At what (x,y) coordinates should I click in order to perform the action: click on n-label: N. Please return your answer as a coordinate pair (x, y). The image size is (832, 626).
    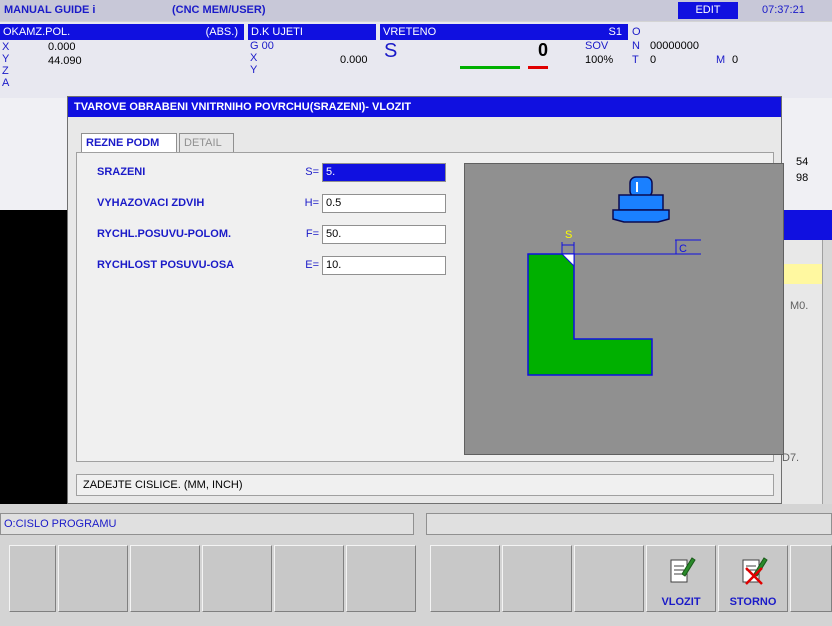
    Looking at the image, I should click on (636, 46).